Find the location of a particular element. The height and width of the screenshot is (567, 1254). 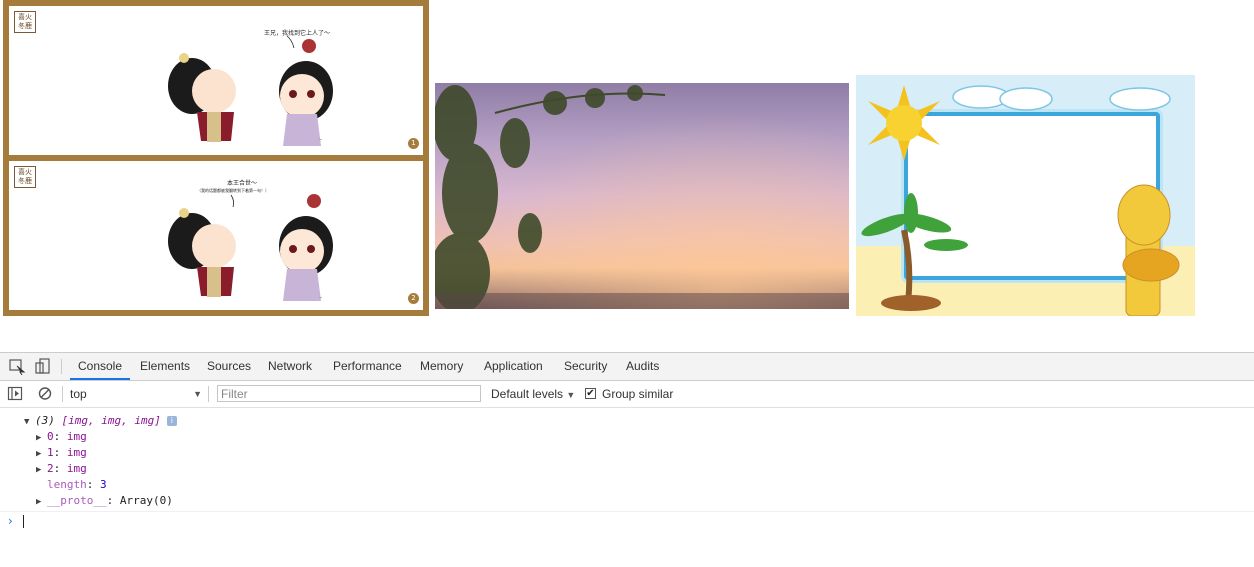

group-similar-label: Group similar is located at coordinates (637, 394).